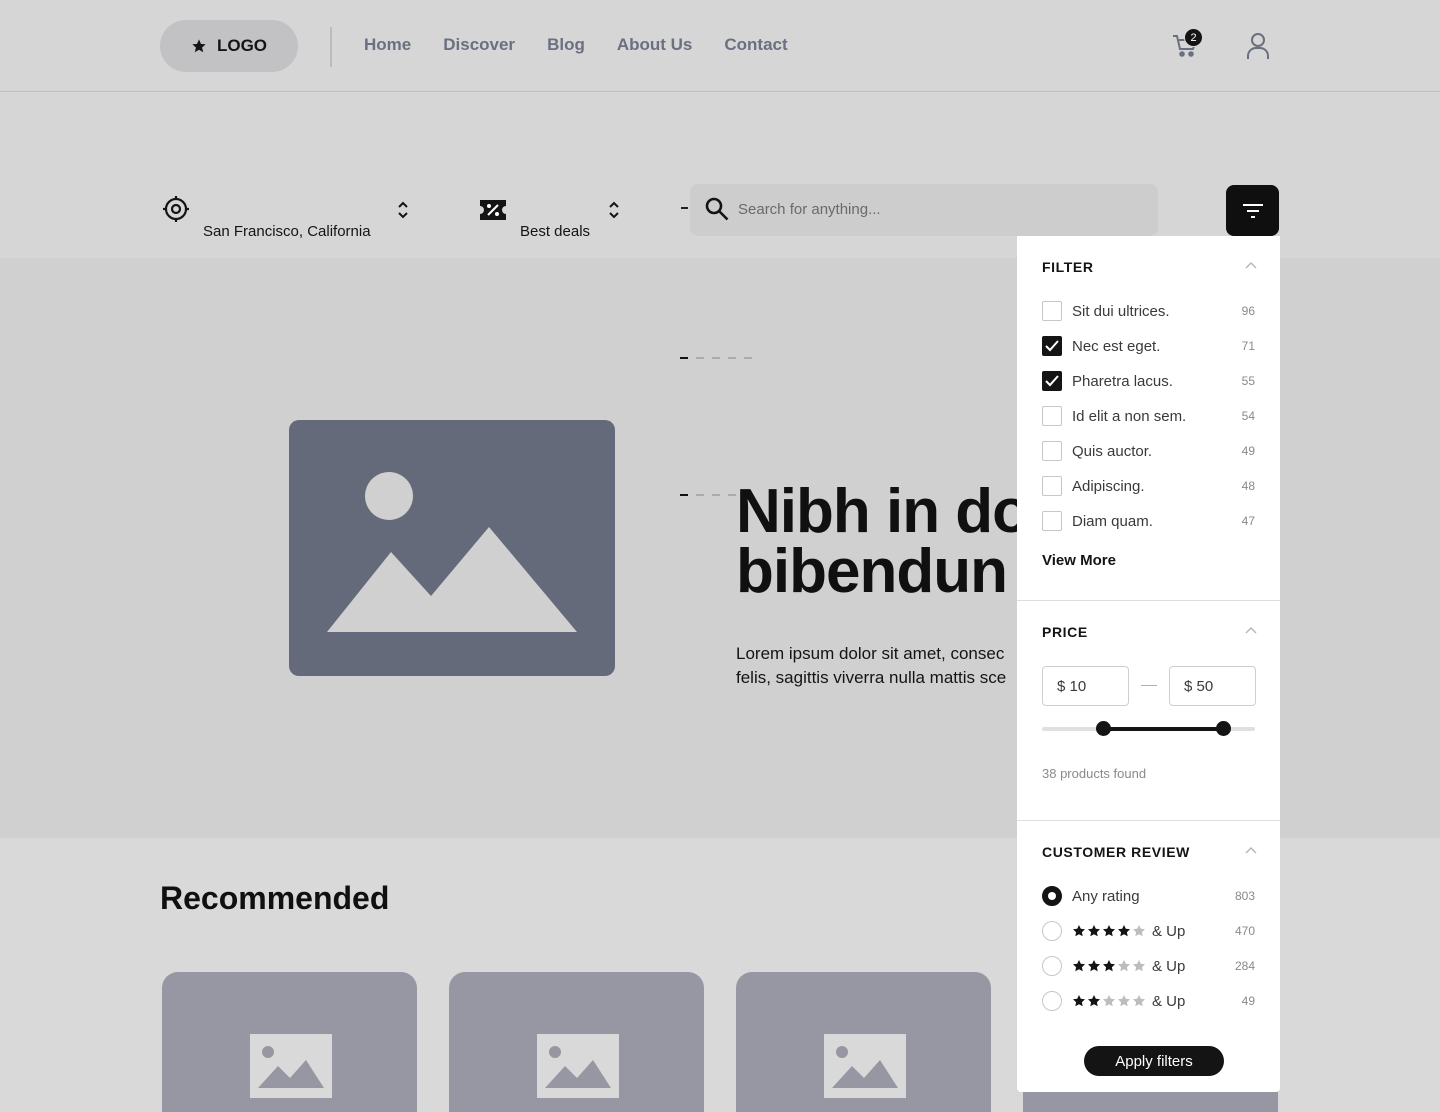 The width and height of the screenshot is (1440, 1112). What do you see at coordinates (1112, 451) in the screenshot?
I see `filter-option-label: Quis auctor.` at bounding box center [1112, 451].